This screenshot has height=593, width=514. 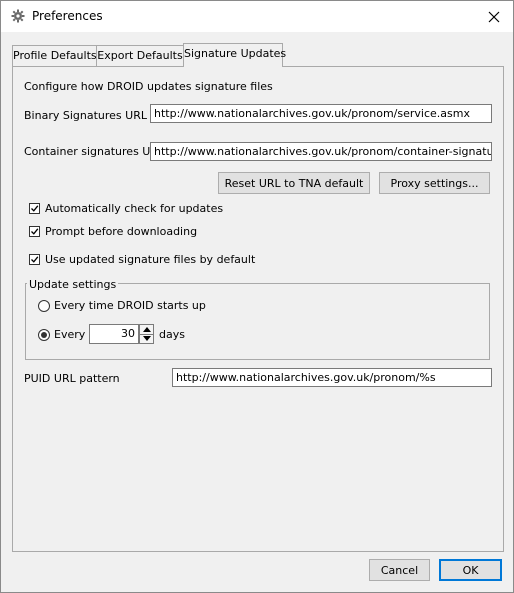 What do you see at coordinates (294, 183) in the screenshot?
I see `reset-url-button: Reset URL to TNA default` at bounding box center [294, 183].